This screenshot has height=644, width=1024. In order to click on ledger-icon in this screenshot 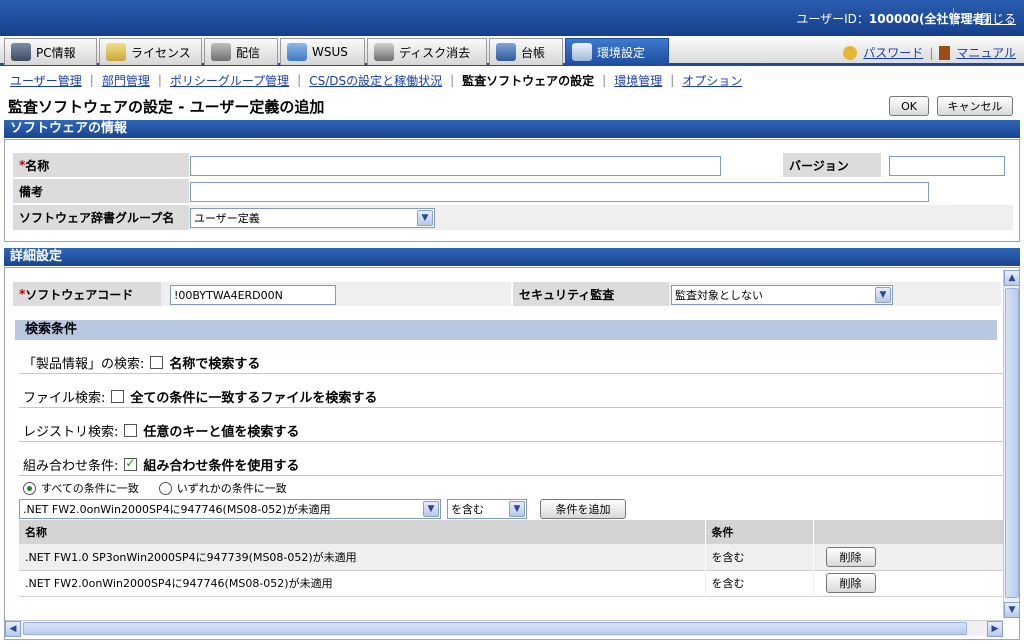, I will do `click(506, 52)`.